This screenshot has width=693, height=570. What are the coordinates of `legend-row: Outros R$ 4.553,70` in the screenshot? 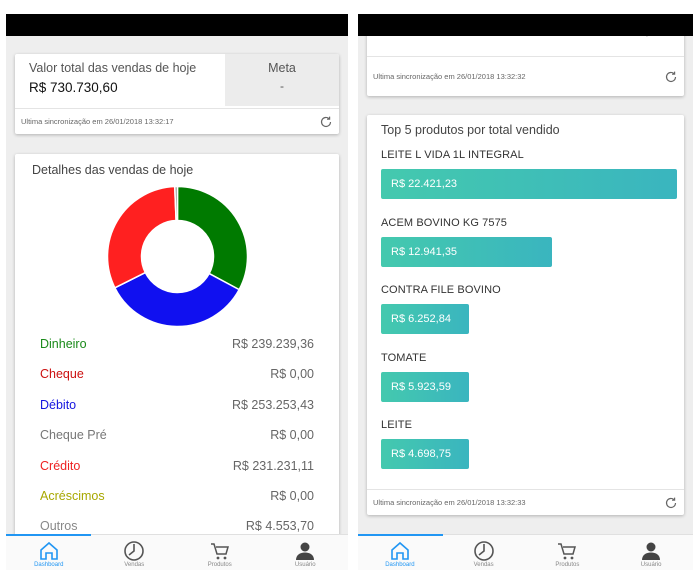 It's located at (177, 526).